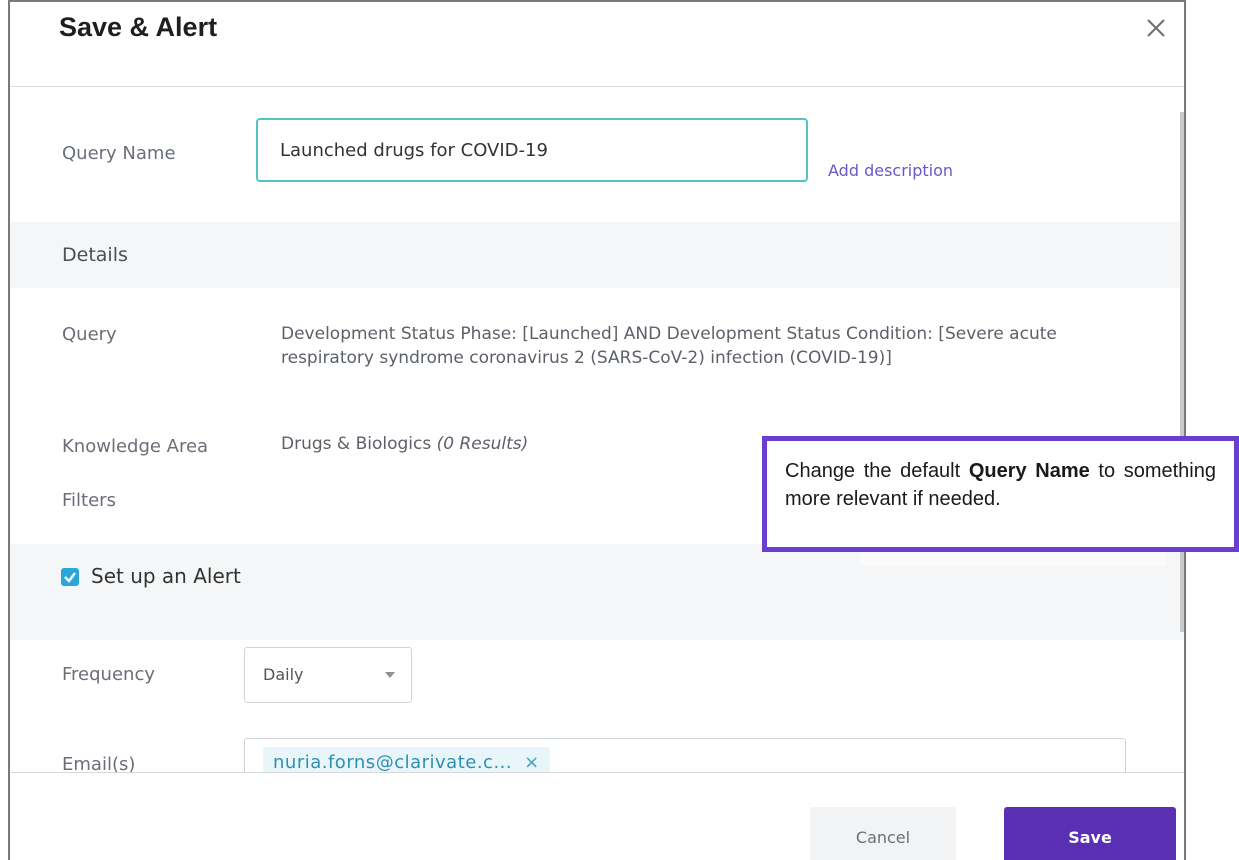 The height and width of the screenshot is (860, 1239). What do you see at coordinates (877, 471) in the screenshot?
I see `callout-text-before: Change the default` at bounding box center [877, 471].